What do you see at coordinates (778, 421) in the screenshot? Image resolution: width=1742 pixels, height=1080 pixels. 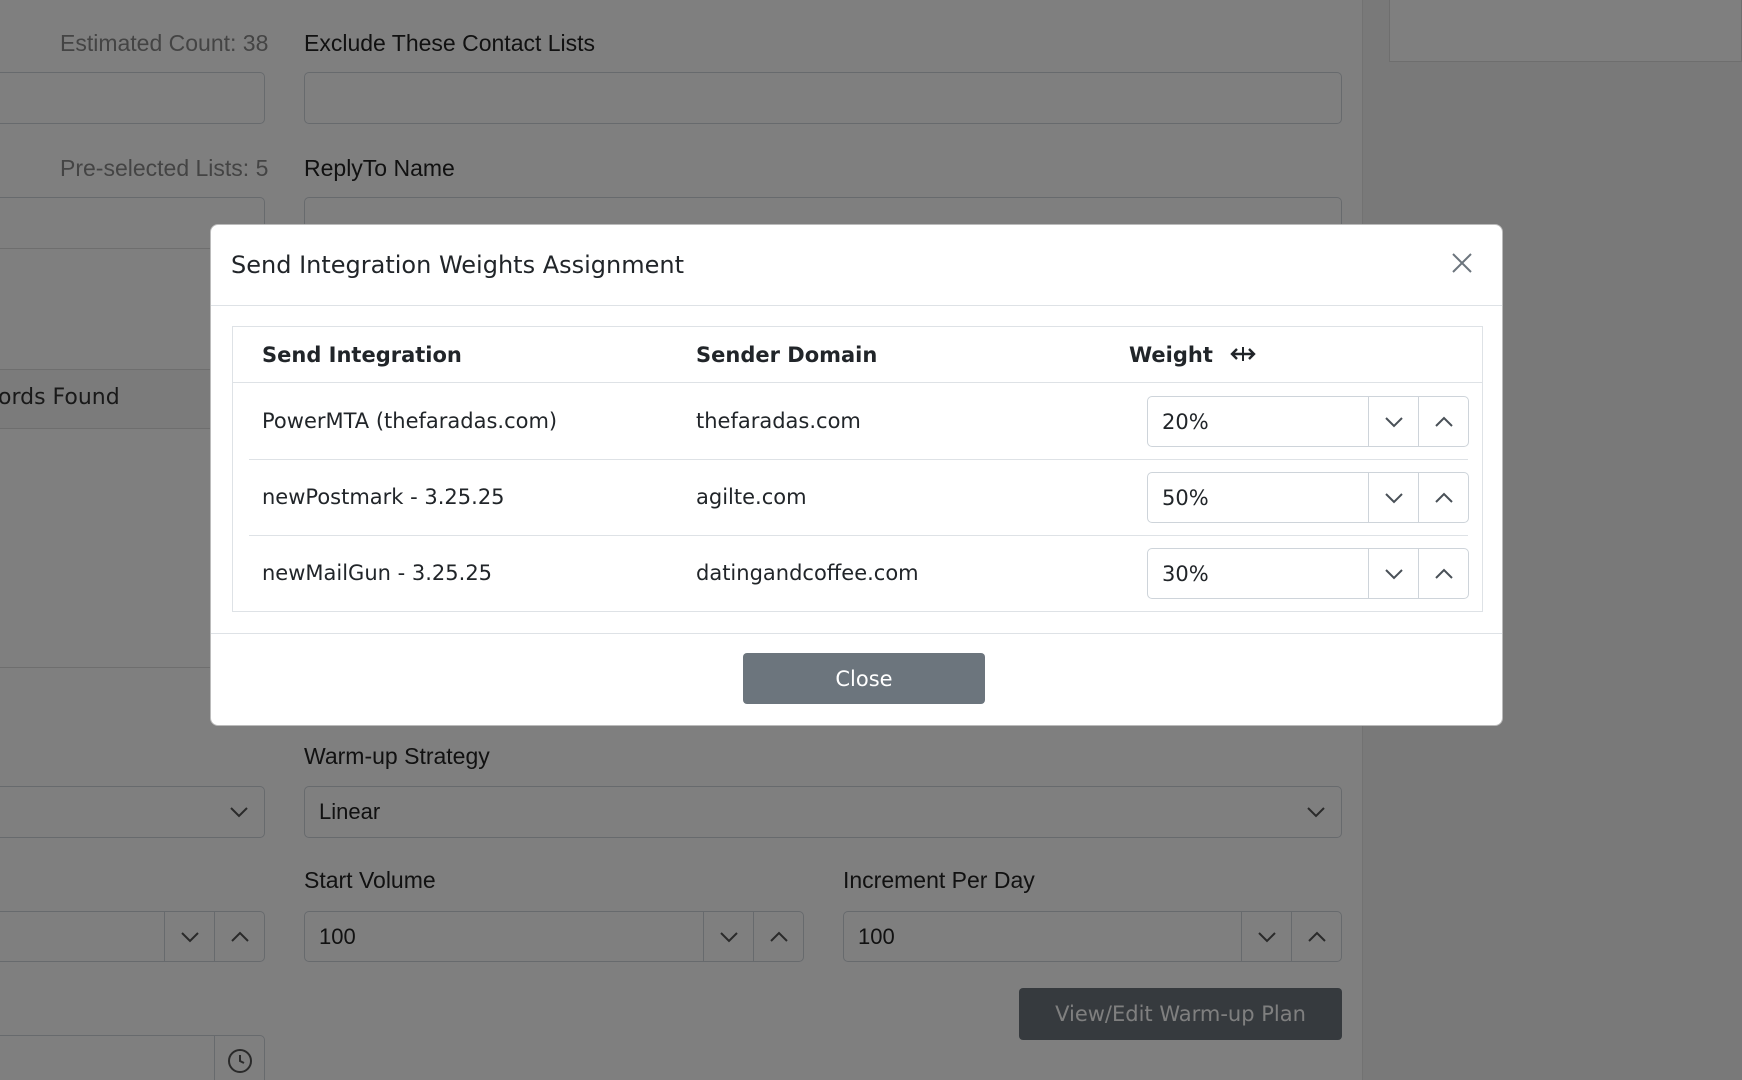 I see `domain-cell: thefaradas.com` at bounding box center [778, 421].